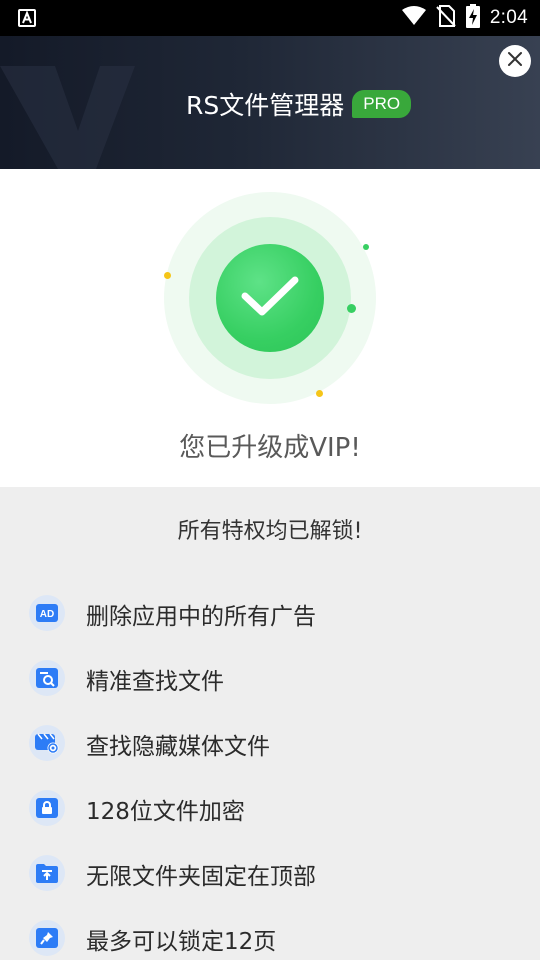  I want to click on feature-item-page-lock: 最多可以锁定12页, so click(270, 937).